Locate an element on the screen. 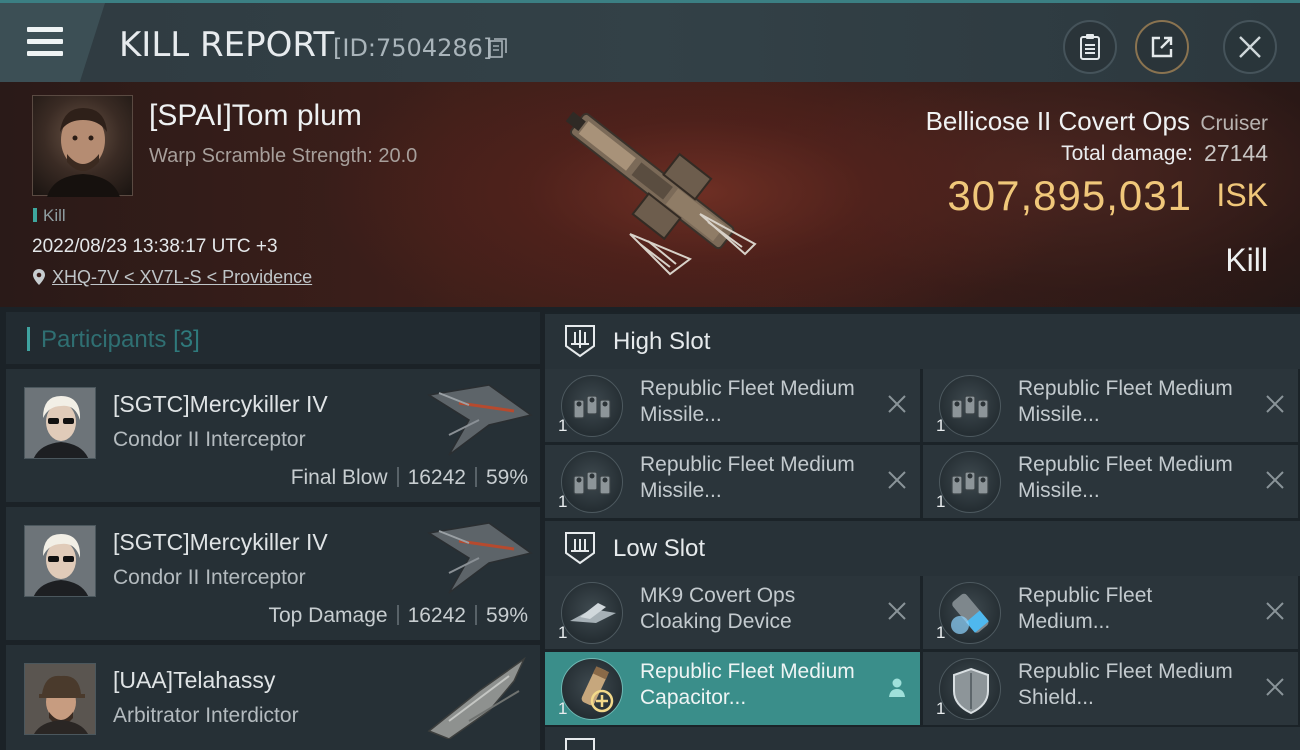 This screenshot has width=1300, height=750. kill-tag: Kill is located at coordinates (49, 216).